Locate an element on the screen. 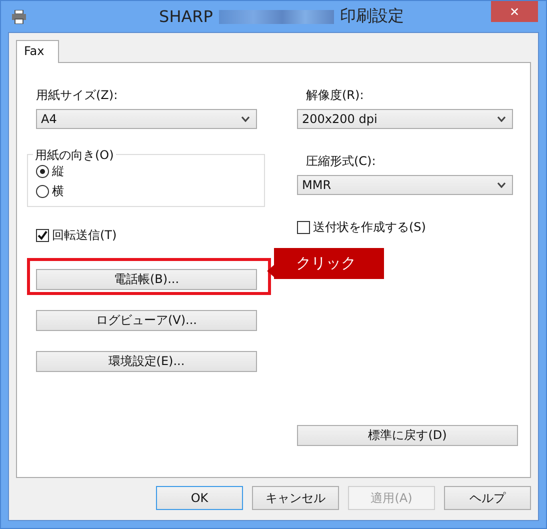 The image size is (547, 529). field-label: 解像度(R): is located at coordinates (335, 95).